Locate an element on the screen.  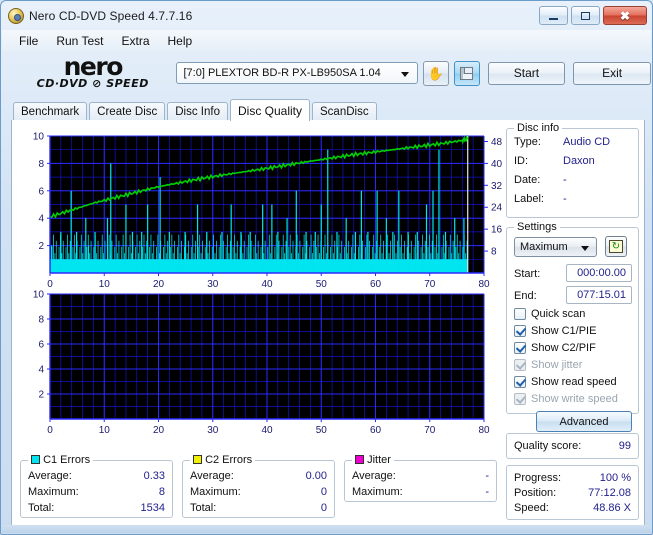
eject-button: ✋ is located at coordinates (435, 73).